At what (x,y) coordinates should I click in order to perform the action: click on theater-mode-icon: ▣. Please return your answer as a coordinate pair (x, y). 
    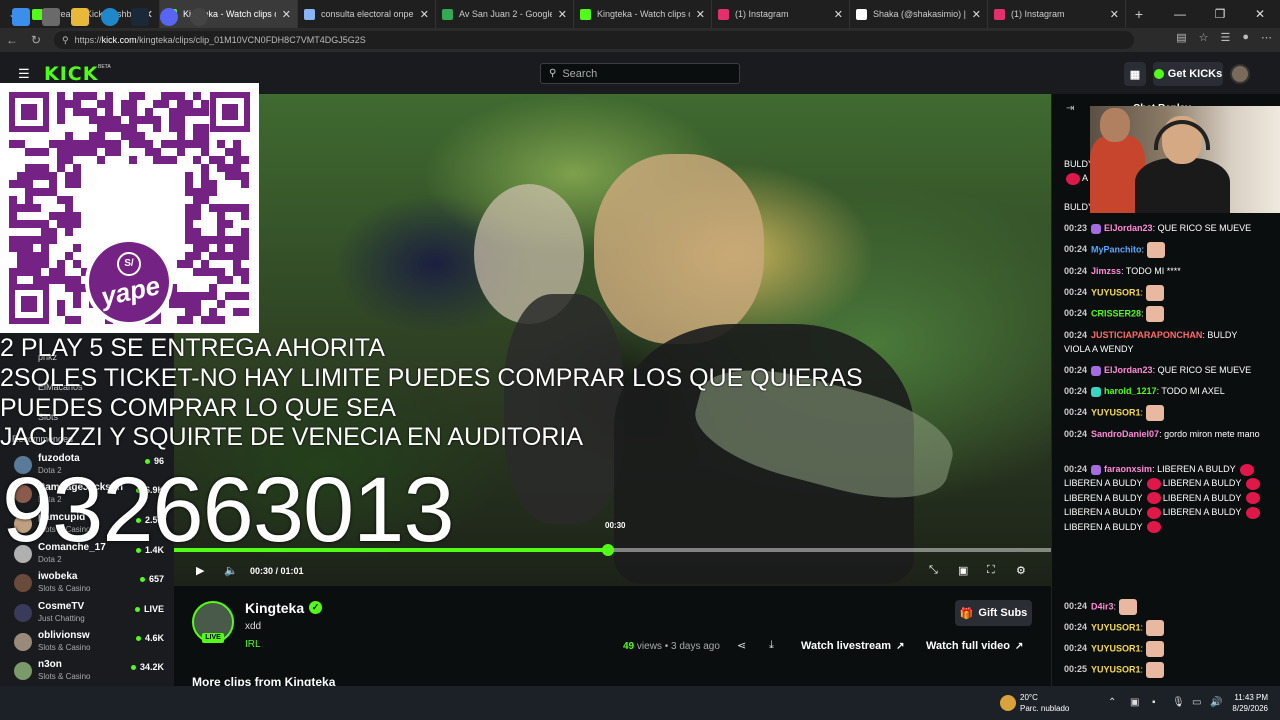
    Looking at the image, I should click on (963, 570).